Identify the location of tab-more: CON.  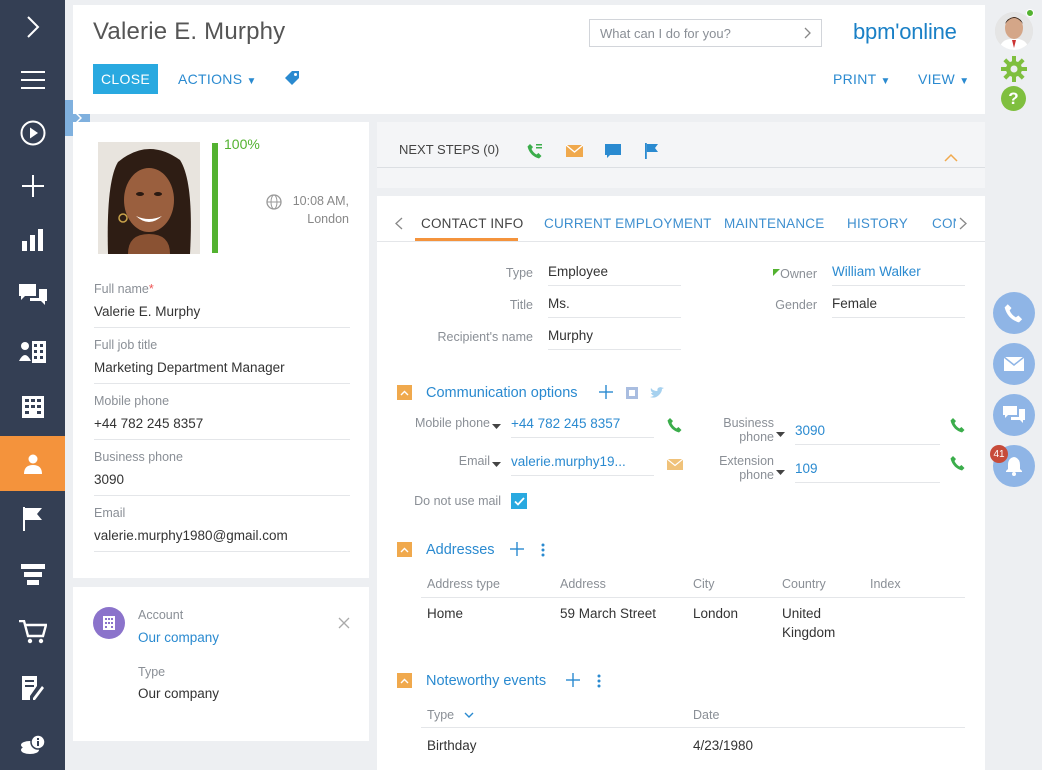
(944, 223).